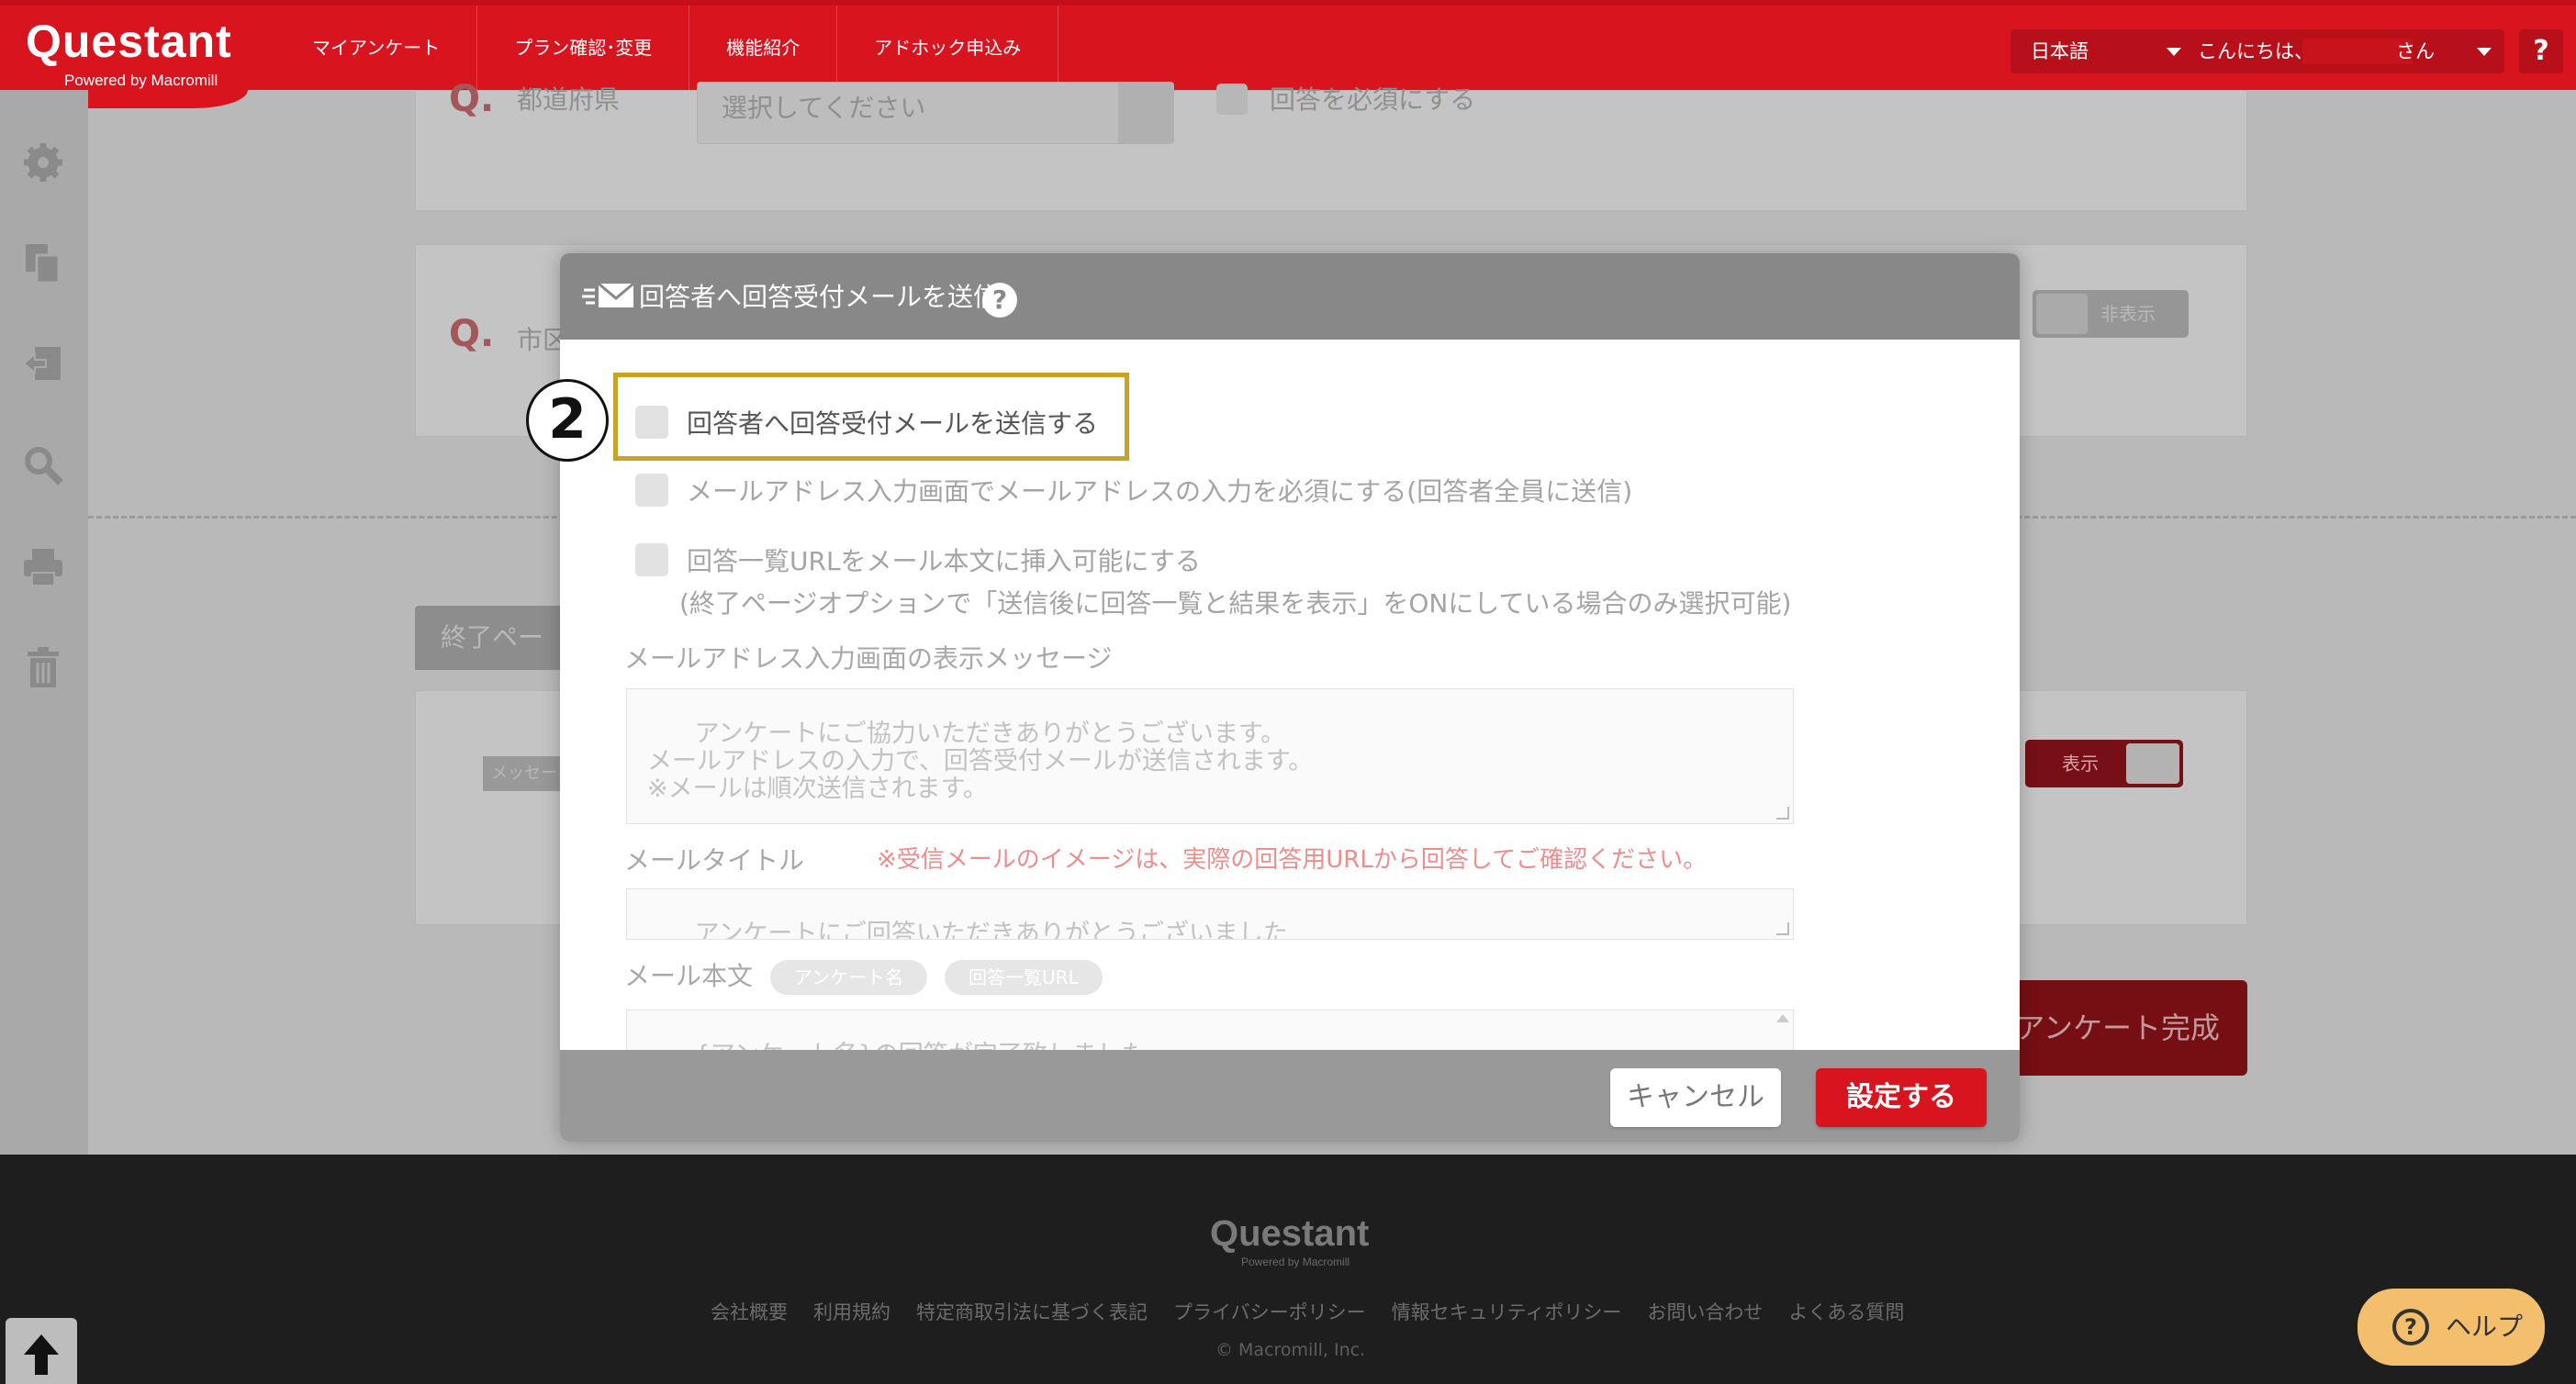  What do you see at coordinates (524, 773) in the screenshot?
I see `message-tag: メッセー` at bounding box center [524, 773].